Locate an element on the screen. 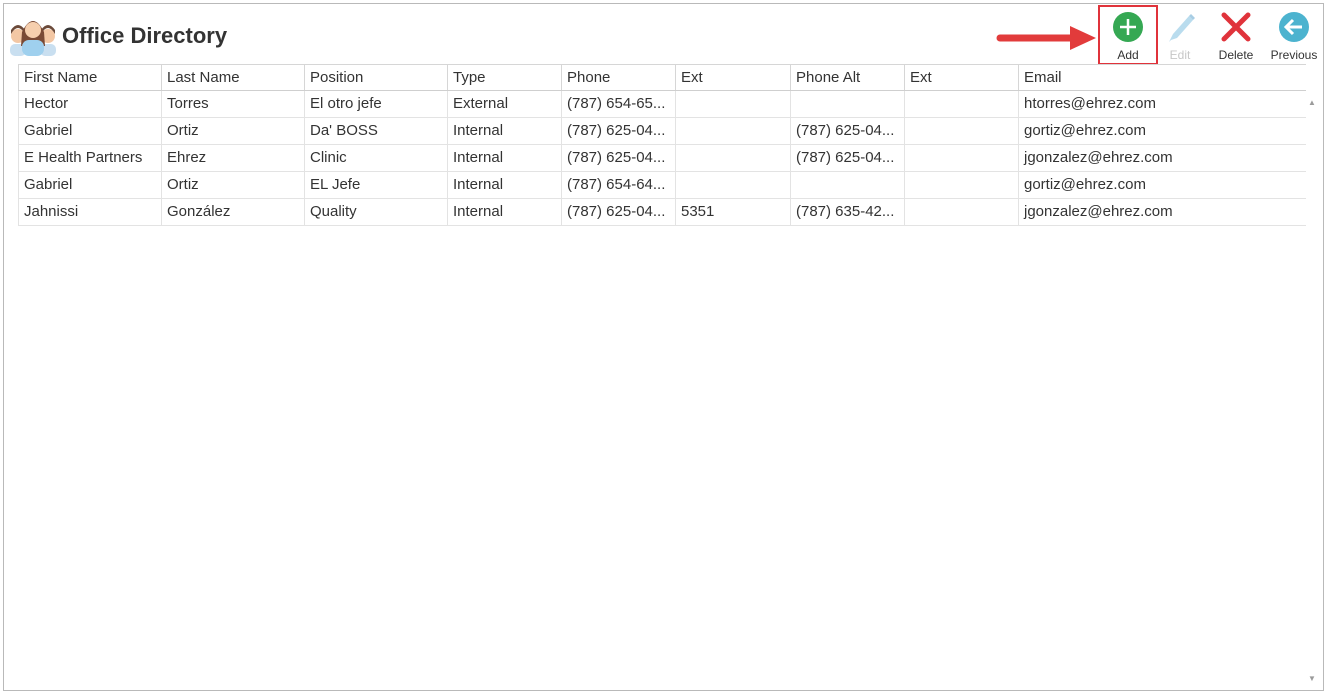 The height and width of the screenshot is (695, 1328). cell-type: External is located at coordinates (504, 104).